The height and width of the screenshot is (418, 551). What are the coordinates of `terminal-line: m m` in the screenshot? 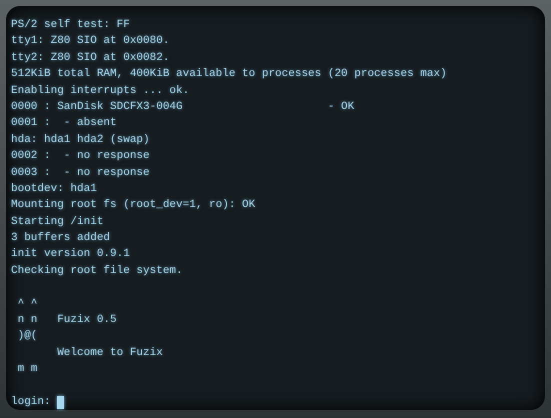 It's located at (27, 370).